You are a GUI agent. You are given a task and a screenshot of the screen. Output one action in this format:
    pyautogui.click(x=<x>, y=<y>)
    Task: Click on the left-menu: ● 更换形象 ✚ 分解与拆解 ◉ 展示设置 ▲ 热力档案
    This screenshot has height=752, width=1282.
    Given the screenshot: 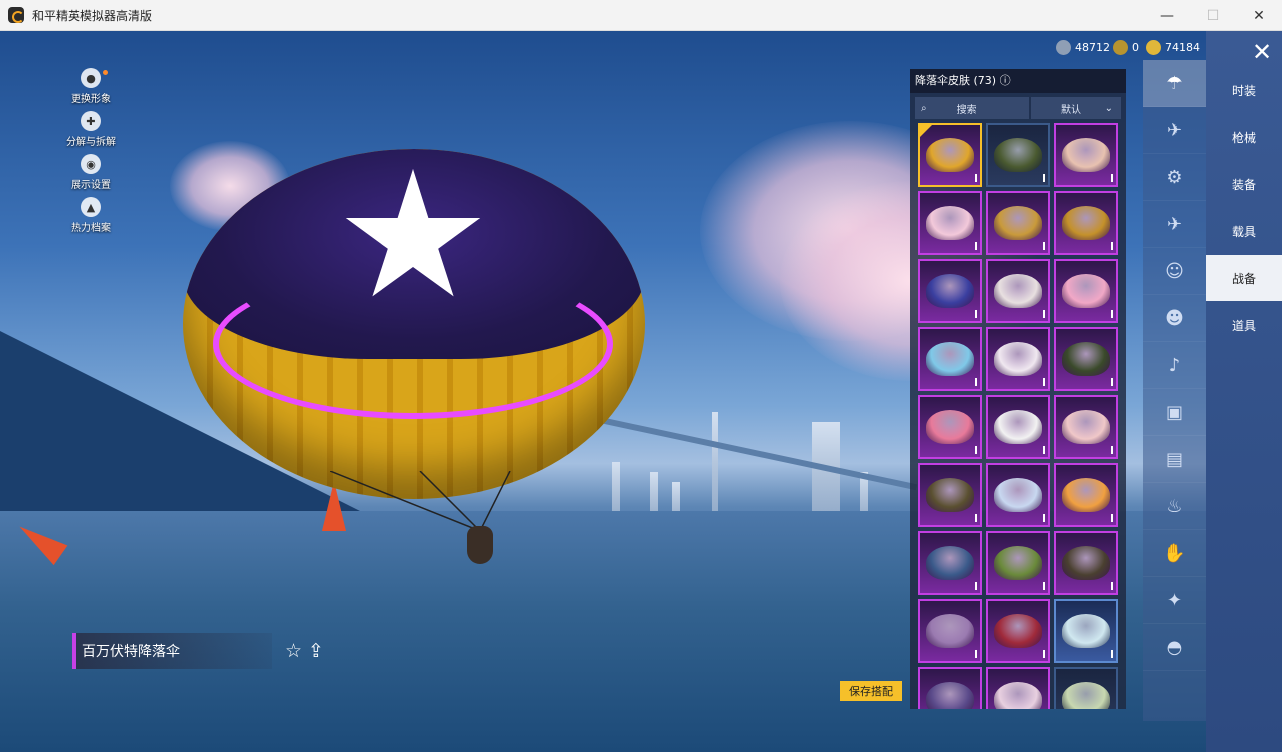 What is the action you would take?
    pyautogui.click(x=91, y=154)
    